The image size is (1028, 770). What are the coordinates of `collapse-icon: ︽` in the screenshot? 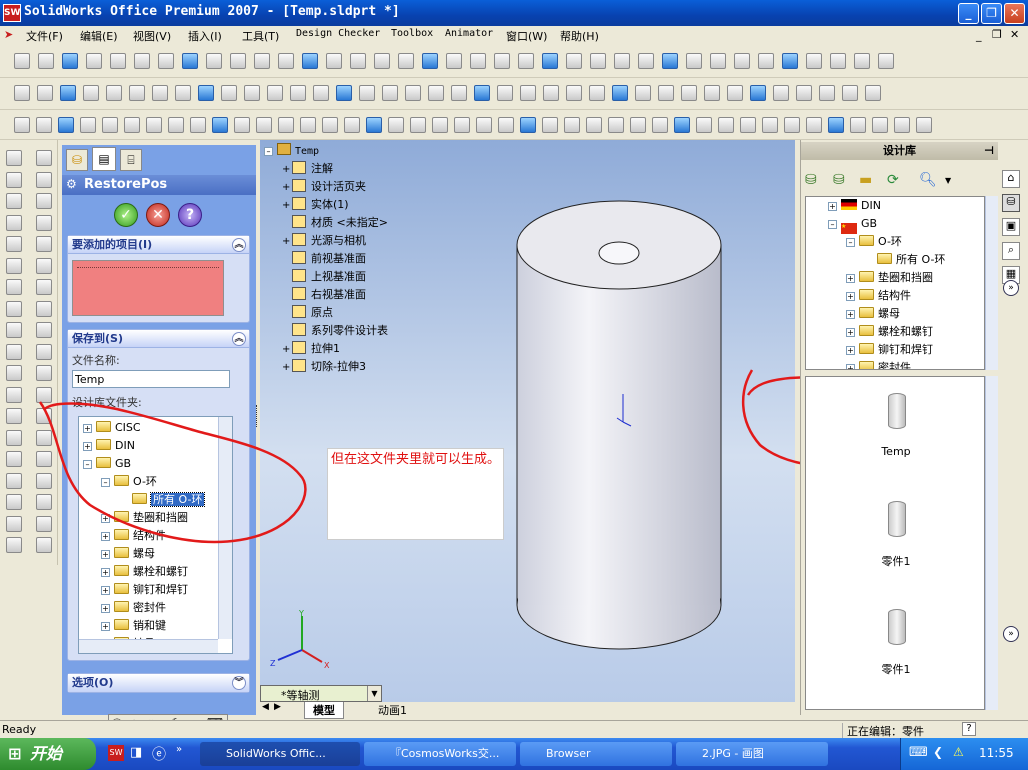 It's located at (239, 245).